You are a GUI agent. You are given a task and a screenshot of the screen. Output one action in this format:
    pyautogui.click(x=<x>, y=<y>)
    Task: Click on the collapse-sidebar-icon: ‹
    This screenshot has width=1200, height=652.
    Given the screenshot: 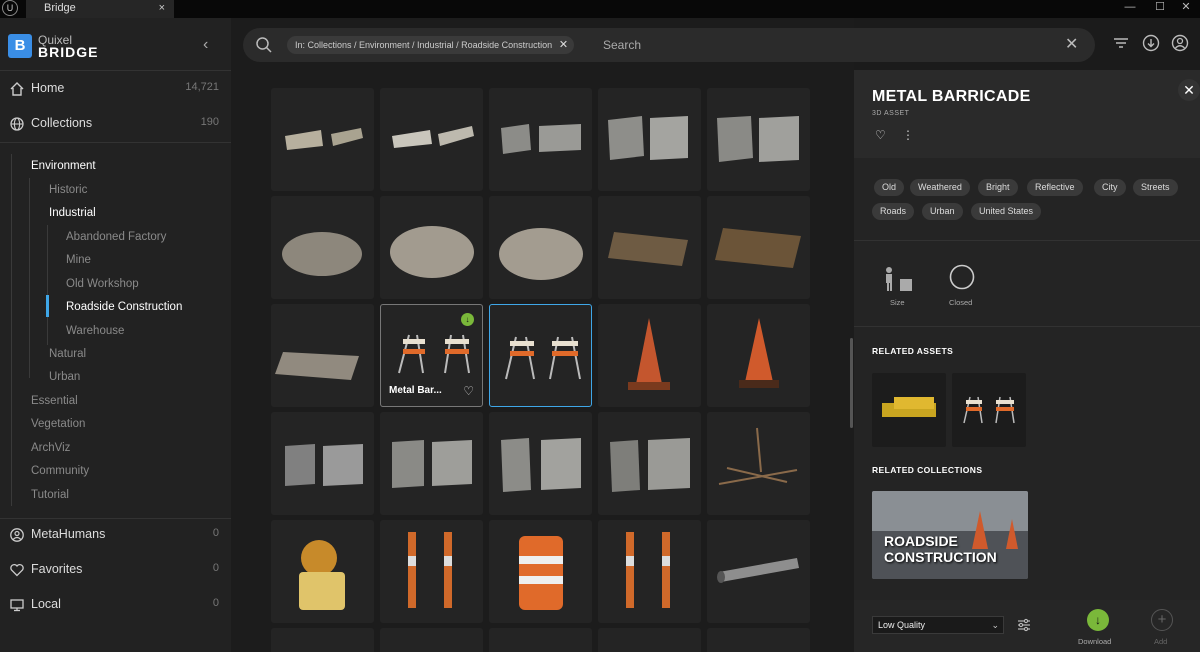 What is the action you would take?
    pyautogui.click(x=205, y=45)
    